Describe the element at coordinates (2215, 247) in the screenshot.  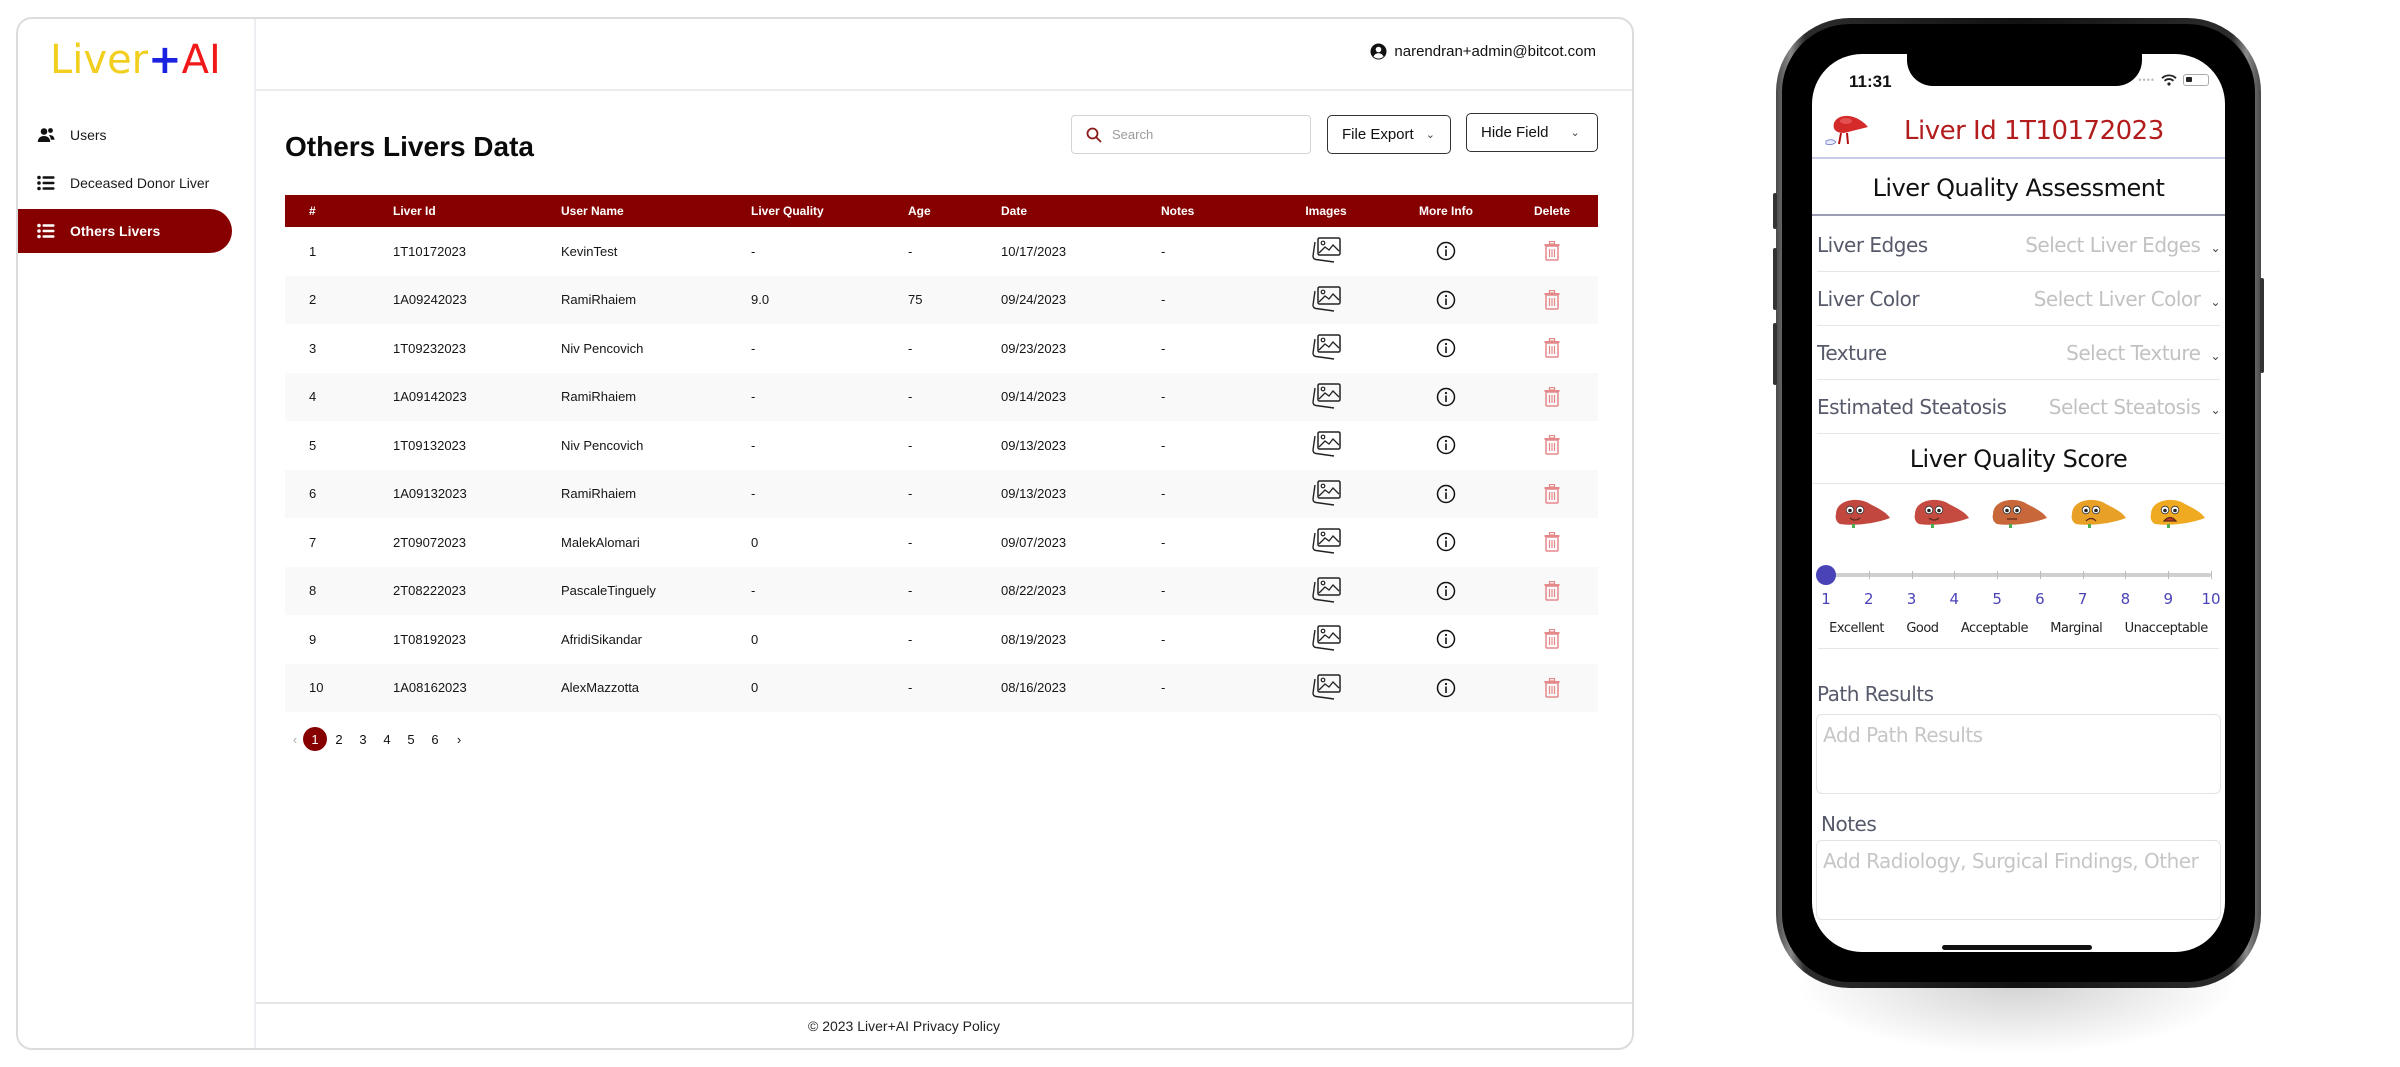
I see `chevron-down-icon: ⌄` at that location.